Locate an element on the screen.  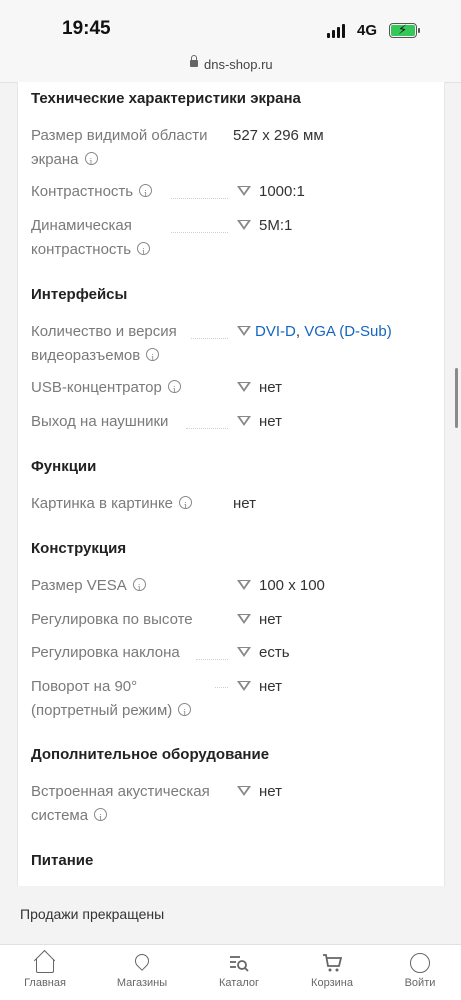
spec-value: есть is located at coordinates (274, 652).